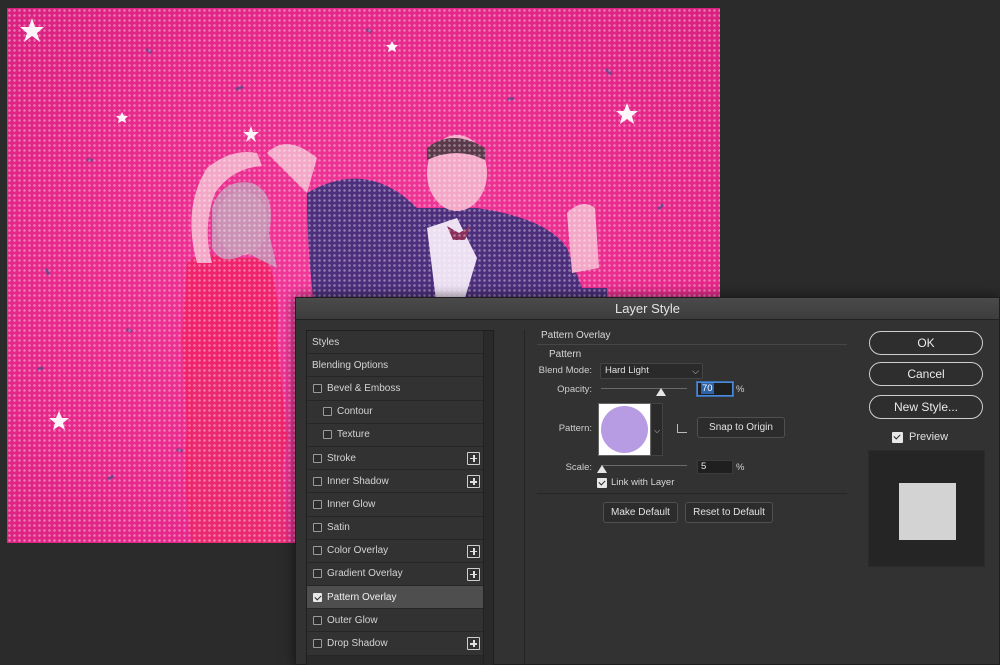 The image size is (1000, 665). What do you see at coordinates (358, 551) in the screenshot?
I see `style-item-label: Color Overlay` at bounding box center [358, 551].